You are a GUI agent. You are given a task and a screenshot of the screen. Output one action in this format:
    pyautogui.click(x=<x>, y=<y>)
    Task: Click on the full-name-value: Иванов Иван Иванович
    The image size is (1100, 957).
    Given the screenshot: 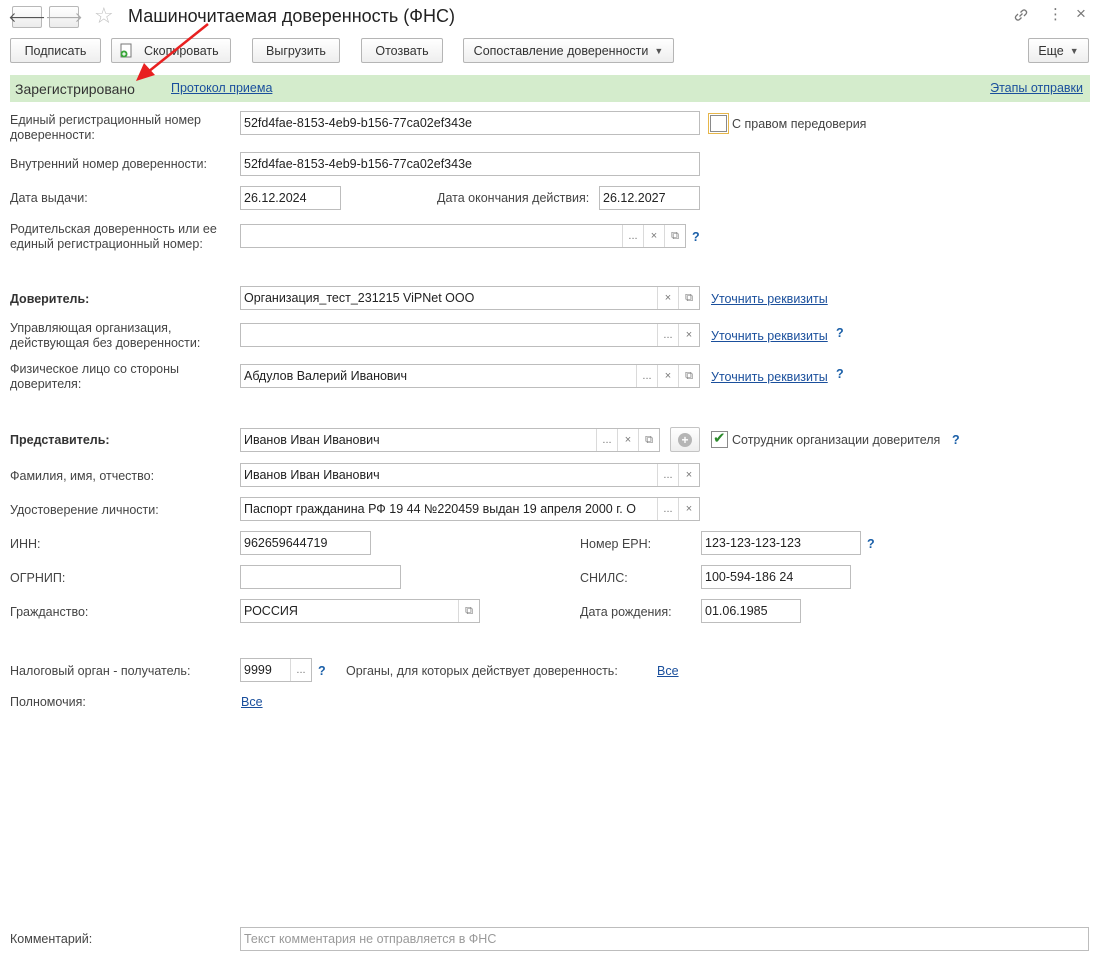 What is the action you would take?
    pyautogui.click(x=312, y=475)
    